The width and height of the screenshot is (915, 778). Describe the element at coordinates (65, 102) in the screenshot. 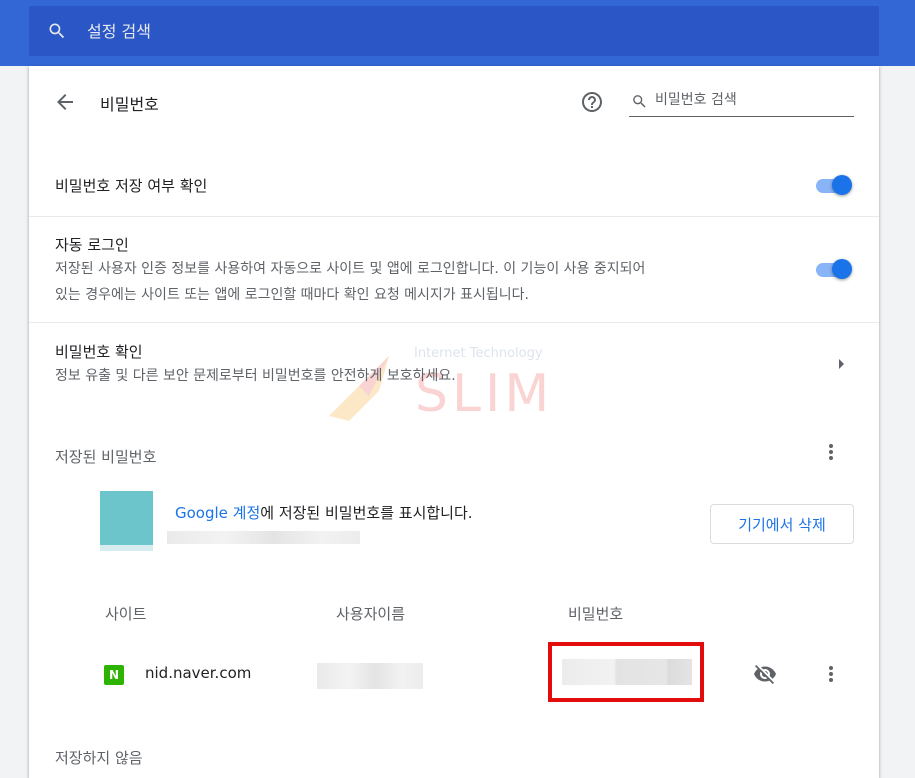

I see `back-arrow-icon` at that location.